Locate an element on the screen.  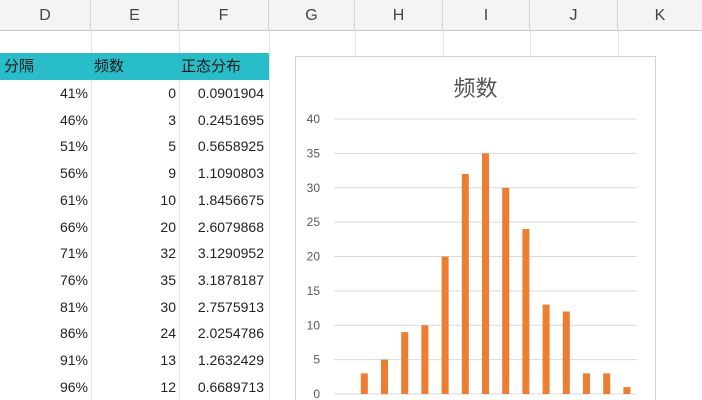
cell-interval: 96% is located at coordinates (64, 387).